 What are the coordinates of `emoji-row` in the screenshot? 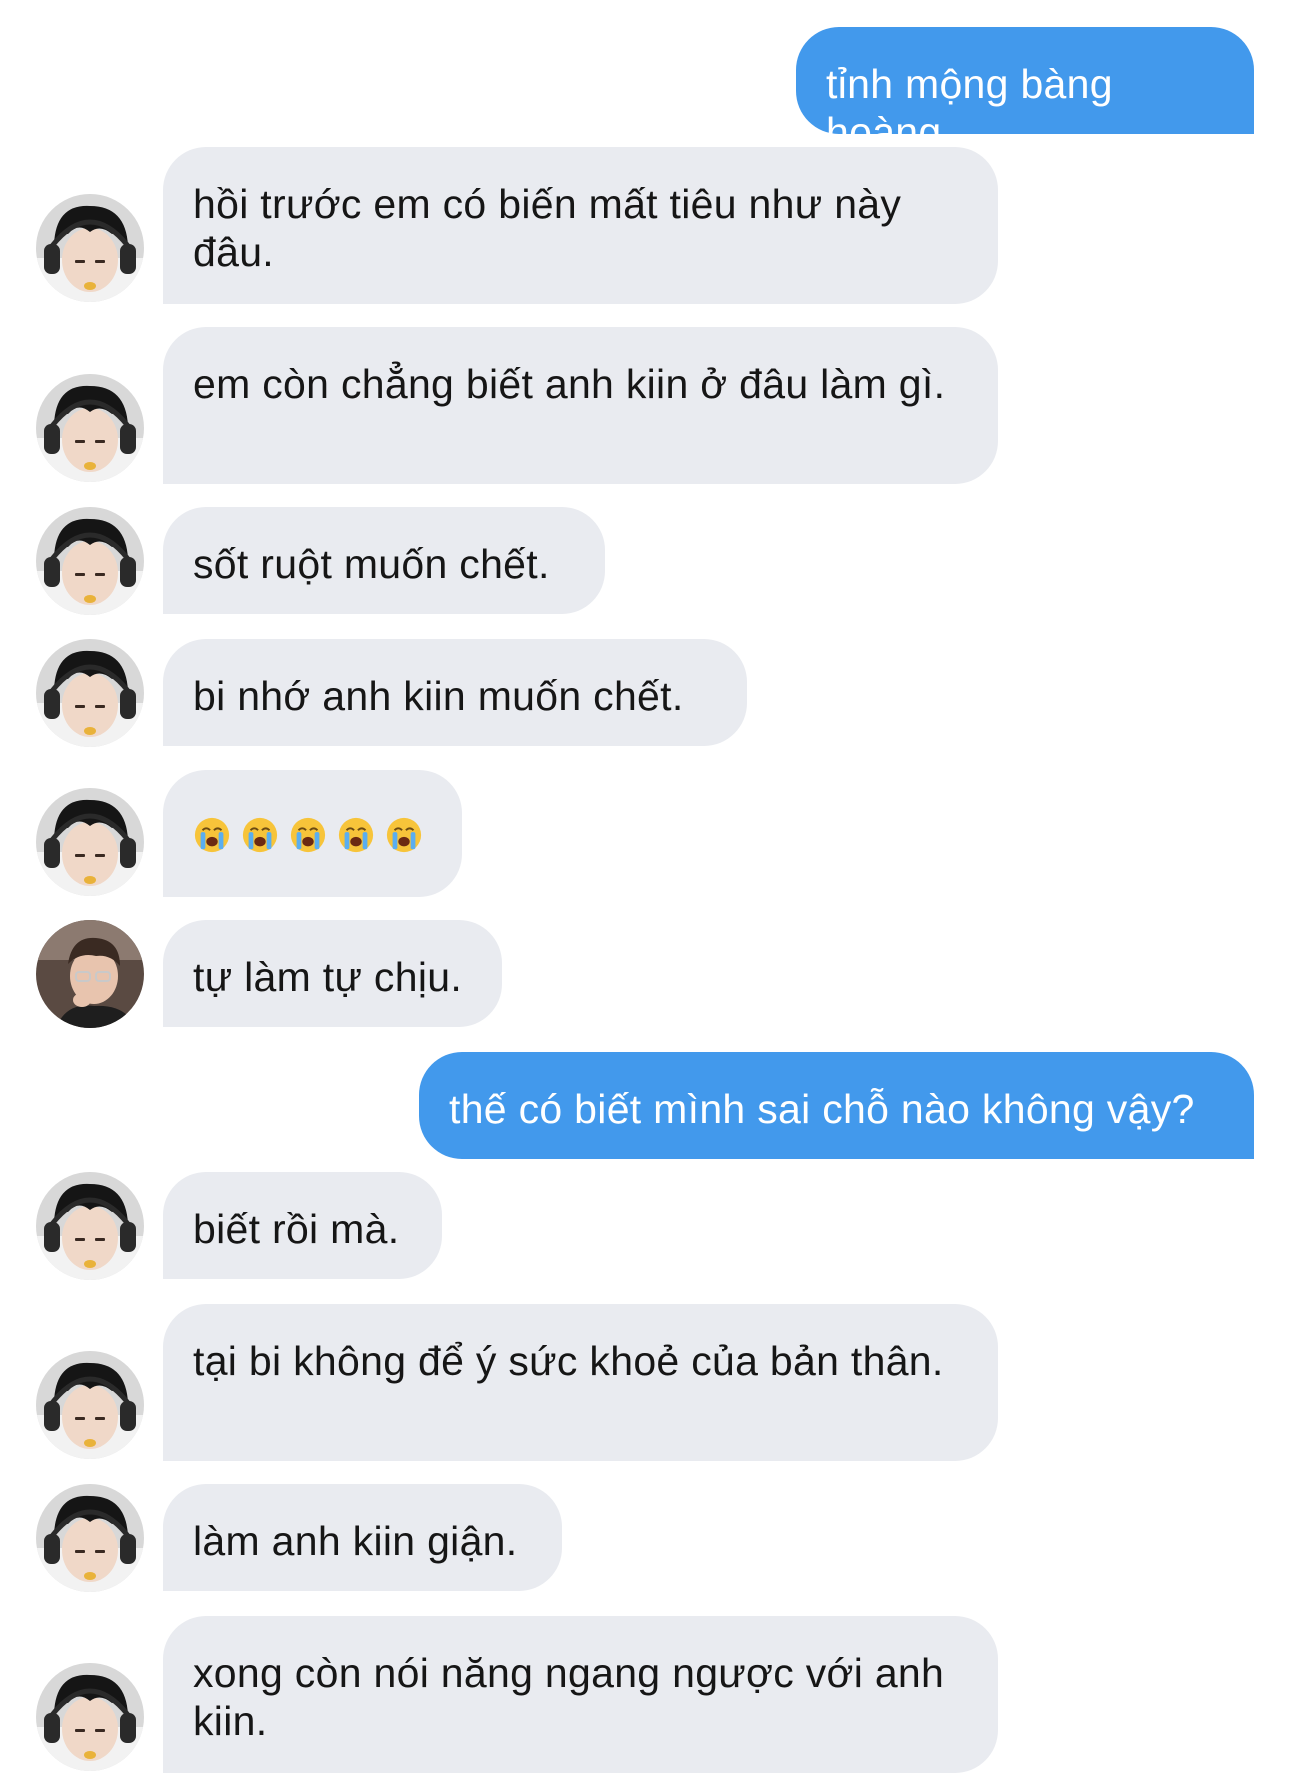 It's located at (312, 830).